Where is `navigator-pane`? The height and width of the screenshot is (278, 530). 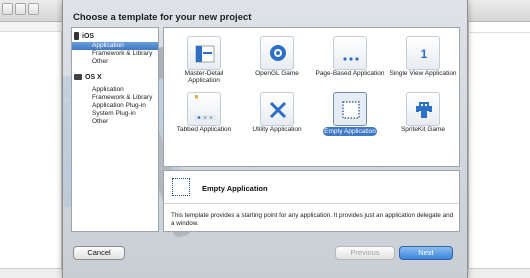 navigator-pane is located at coordinates (31, 150).